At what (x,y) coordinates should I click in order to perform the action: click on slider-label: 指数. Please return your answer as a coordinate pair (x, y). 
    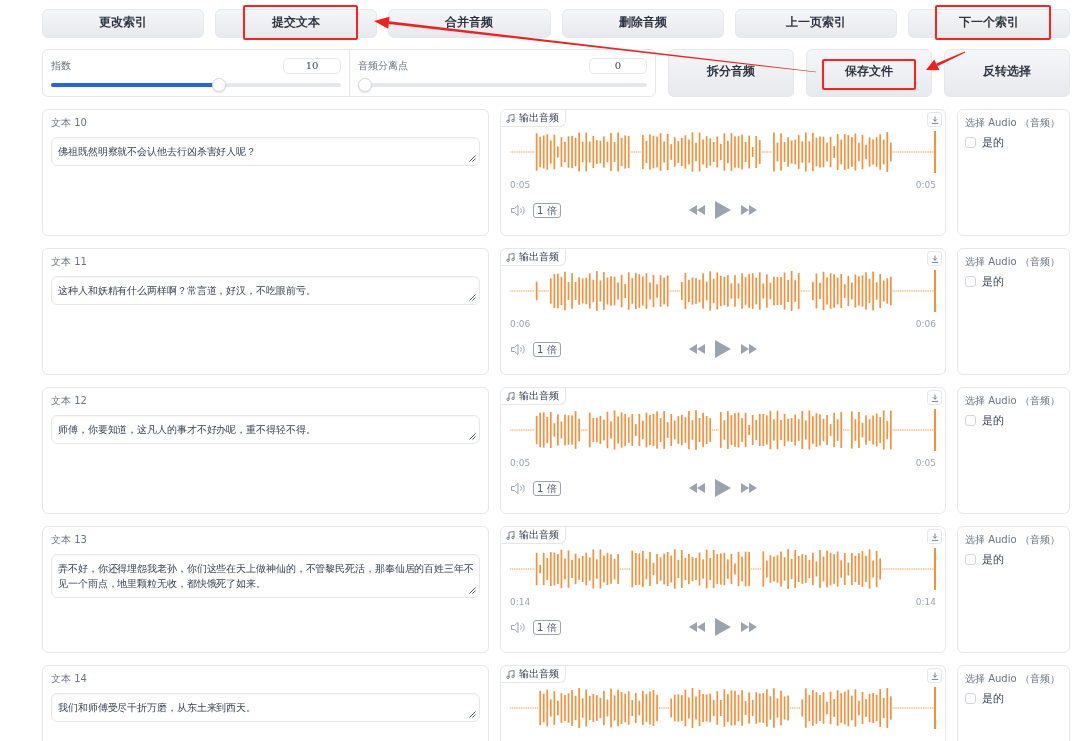
    Looking at the image, I should click on (61, 66).